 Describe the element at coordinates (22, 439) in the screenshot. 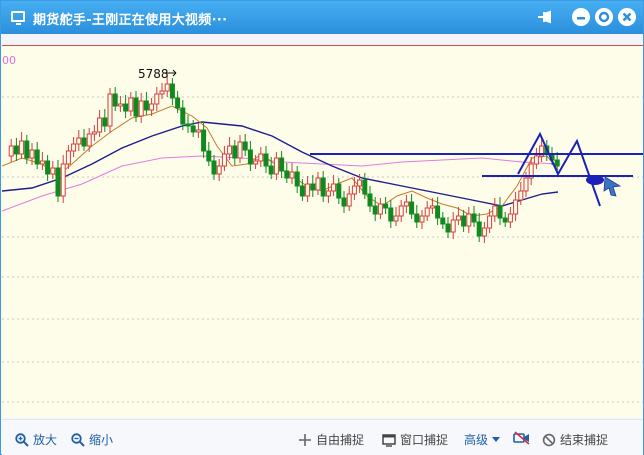

I see `zoom-in-icon` at that location.